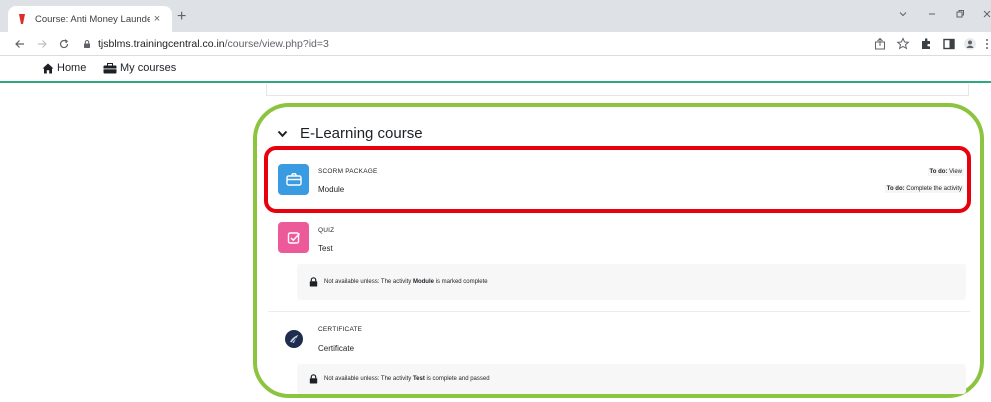 This screenshot has width=991, height=402. I want to click on new-tab-button: +, so click(181, 17).